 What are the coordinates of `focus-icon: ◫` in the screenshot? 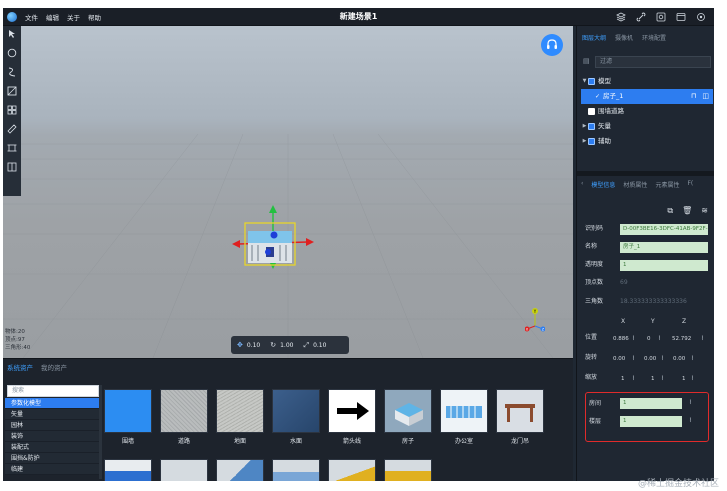 It's located at (705, 96).